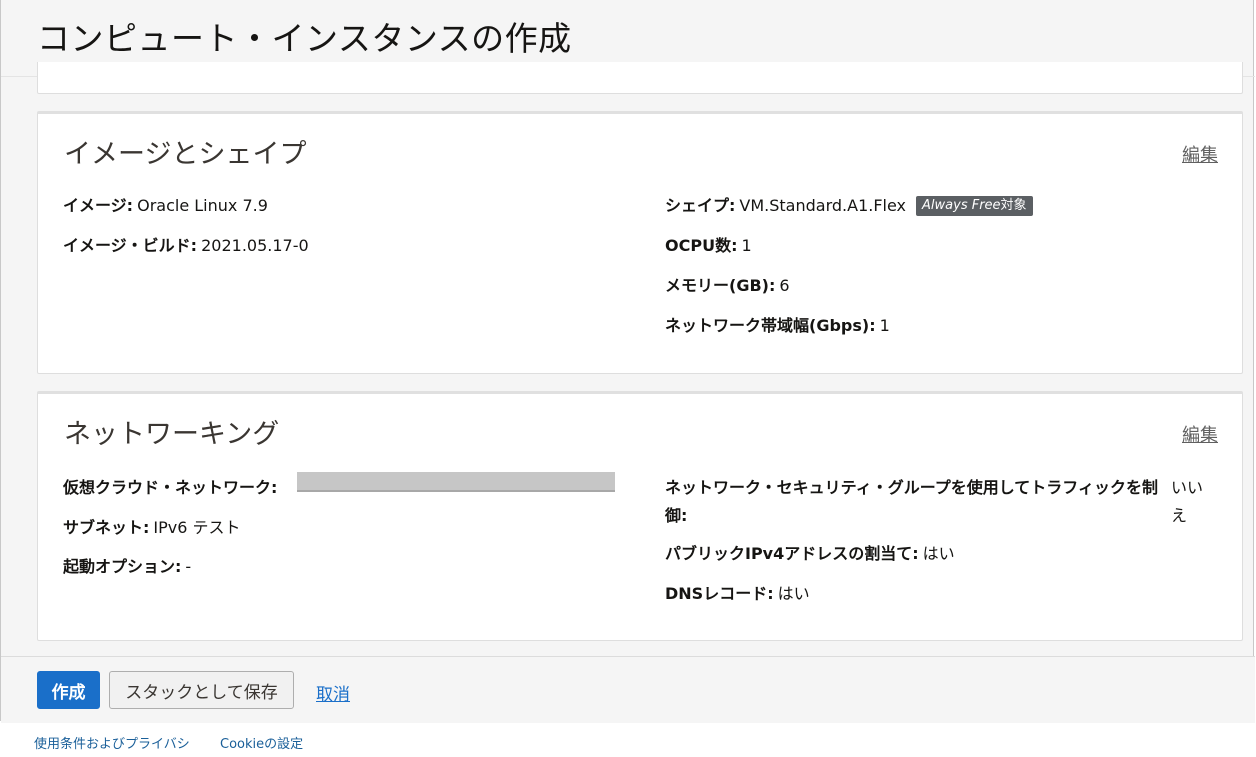 The height and width of the screenshot is (757, 1256). I want to click on image-build-value: 2021.05.17-0, so click(255, 245).